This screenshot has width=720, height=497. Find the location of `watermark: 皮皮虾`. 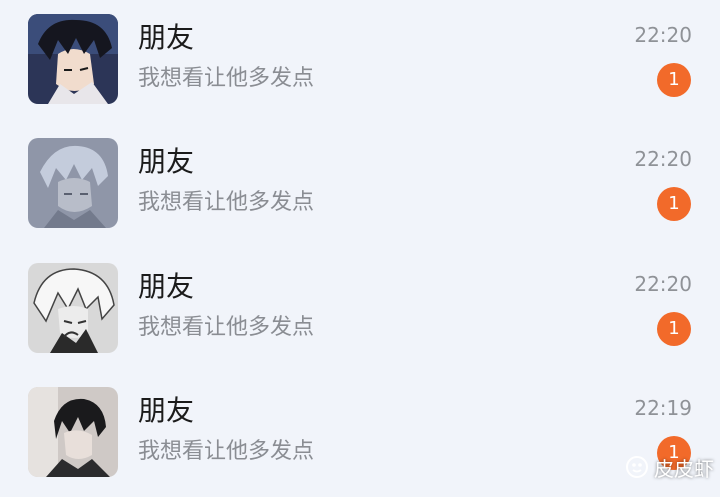

watermark: 皮皮虾 is located at coordinates (669, 467).